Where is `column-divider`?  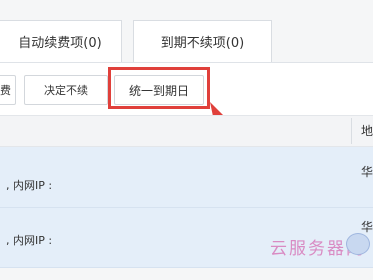 column-divider is located at coordinates (351, 131).